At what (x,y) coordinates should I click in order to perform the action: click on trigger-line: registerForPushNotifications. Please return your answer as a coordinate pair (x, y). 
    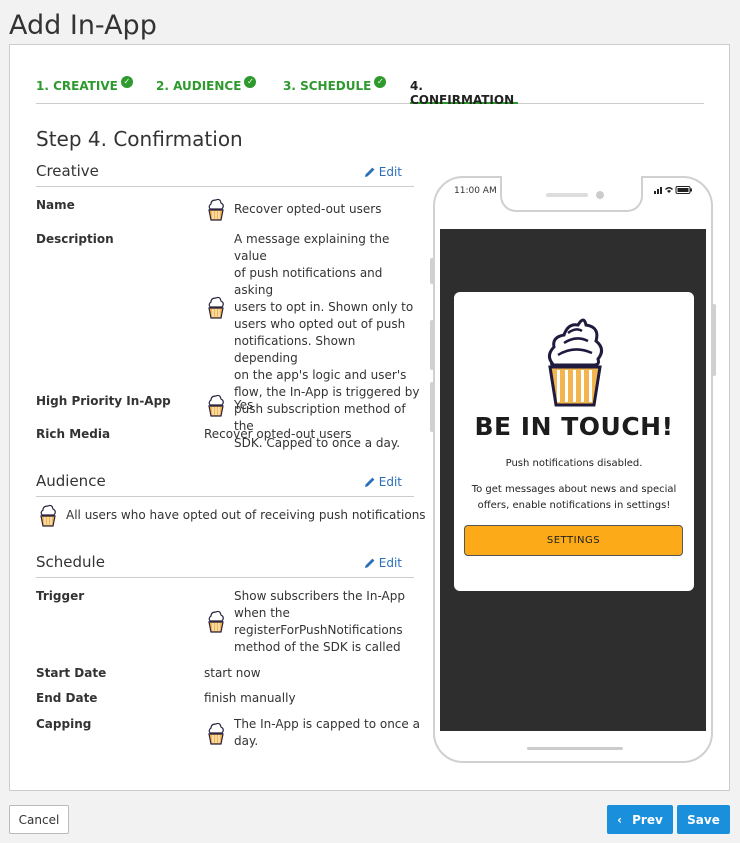
    Looking at the image, I should click on (318, 630).